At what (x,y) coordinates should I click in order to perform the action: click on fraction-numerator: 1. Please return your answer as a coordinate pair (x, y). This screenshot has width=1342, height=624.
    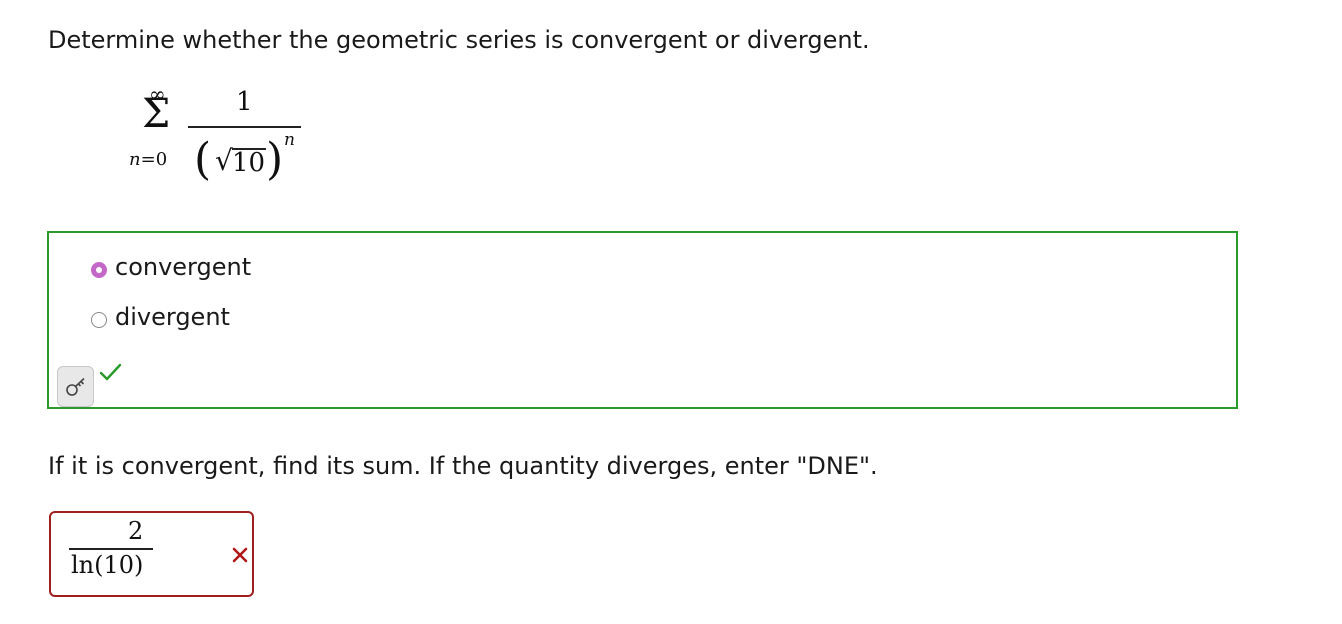
    Looking at the image, I should click on (244, 102).